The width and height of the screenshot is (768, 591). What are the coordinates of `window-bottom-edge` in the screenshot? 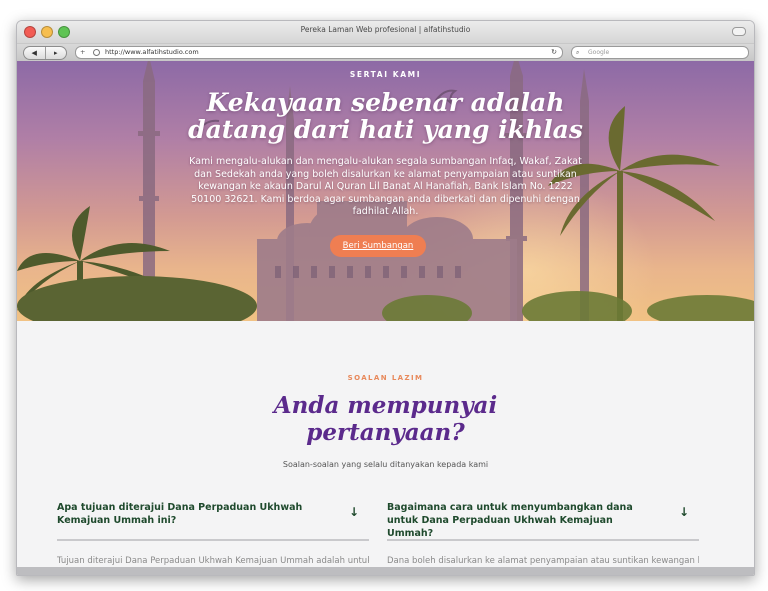 It's located at (385, 571).